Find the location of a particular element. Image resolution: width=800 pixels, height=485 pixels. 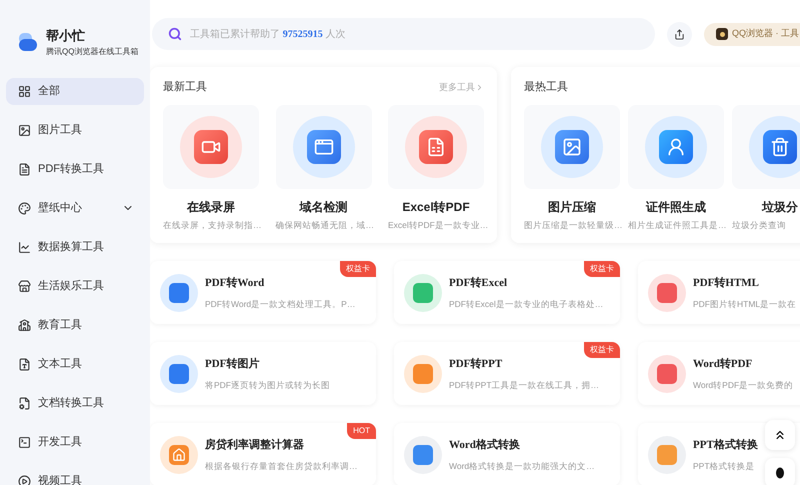

tool-description: 垃圾分类查询 is located at coordinates (759, 225).